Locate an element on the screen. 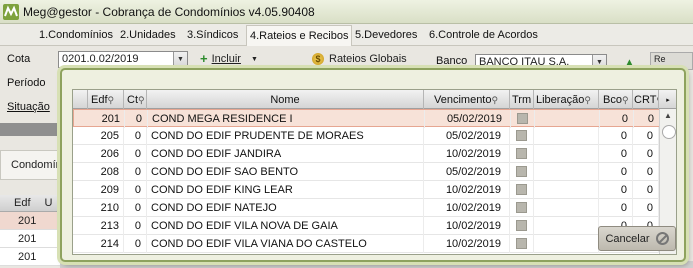 Image resolution: width=693 pixels, height=268 pixels. cota-label: Cota is located at coordinates (19, 59).